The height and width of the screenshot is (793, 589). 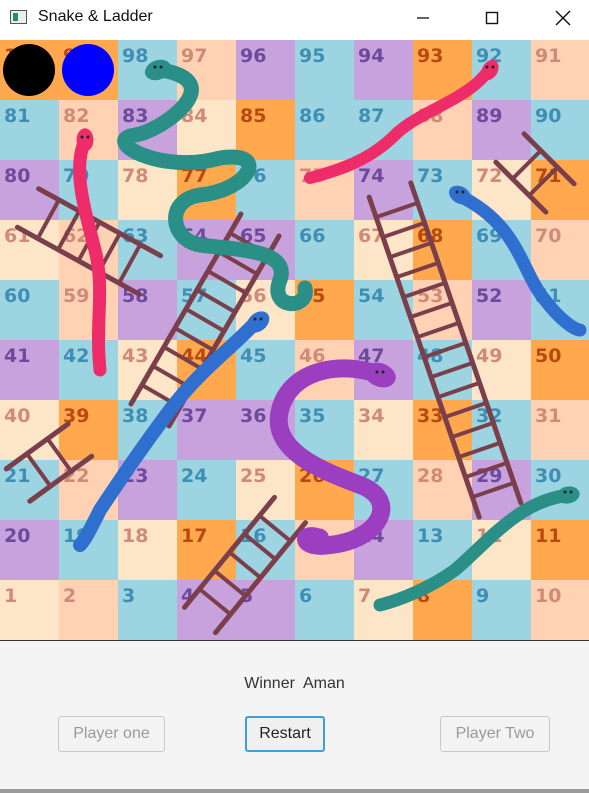 What do you see at coordinates (253, 56) in the screenshot?
I see `cell-number: 96` at bounding box center [253, 56].